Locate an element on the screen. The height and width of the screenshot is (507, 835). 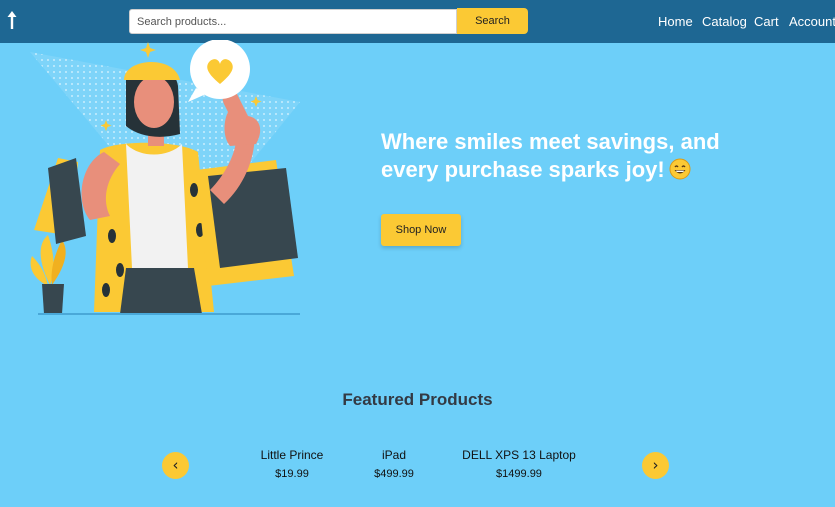
product-price: $499.99 is located at coordinates (394, 474).